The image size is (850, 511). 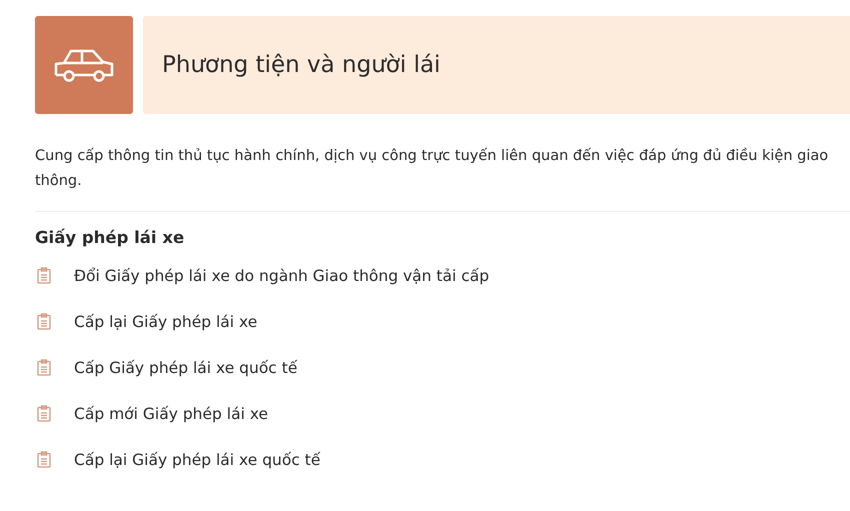 I want to click on procedure-link: Đổi Giấy phép lái xe do ngành Giao thông vận tải cấp, so click(x=282, y=275).